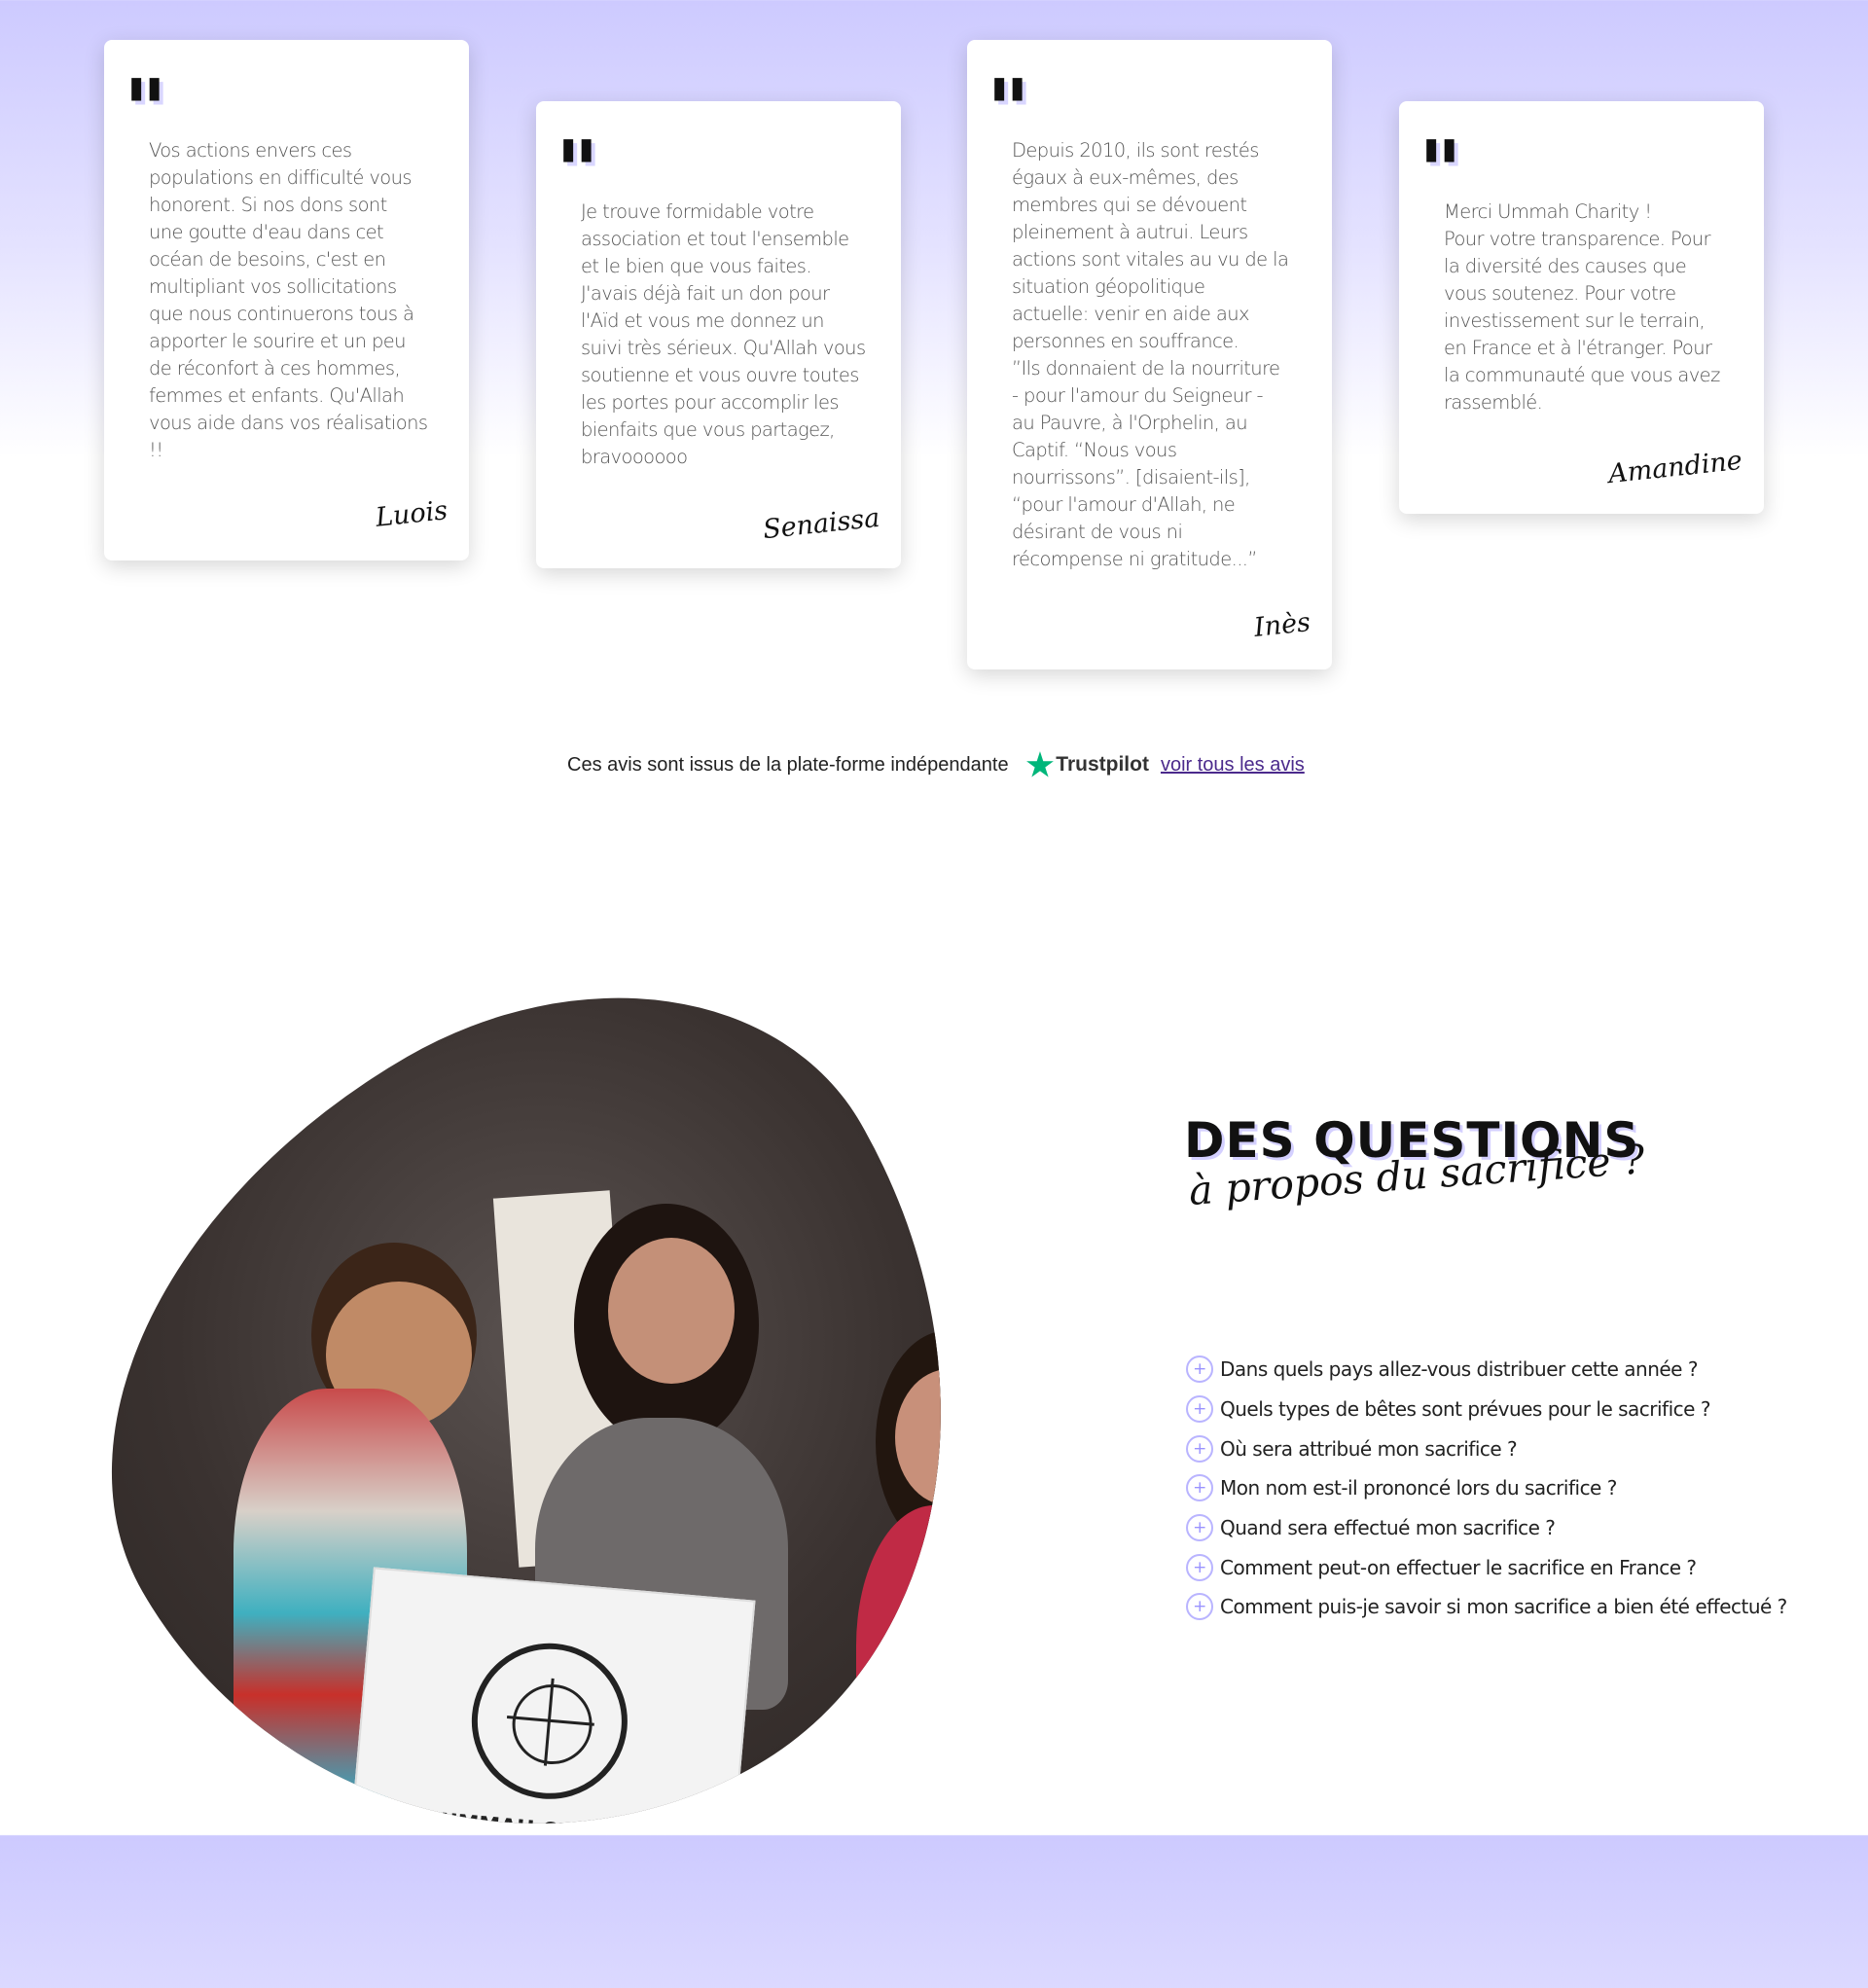 Image resolution: width=1868 pixels, height=1988 pixels. Describe the element at coordinates (543, 1831) in the screenshot. I see `box-logo-text: UMMAH CHARITY` at that location.